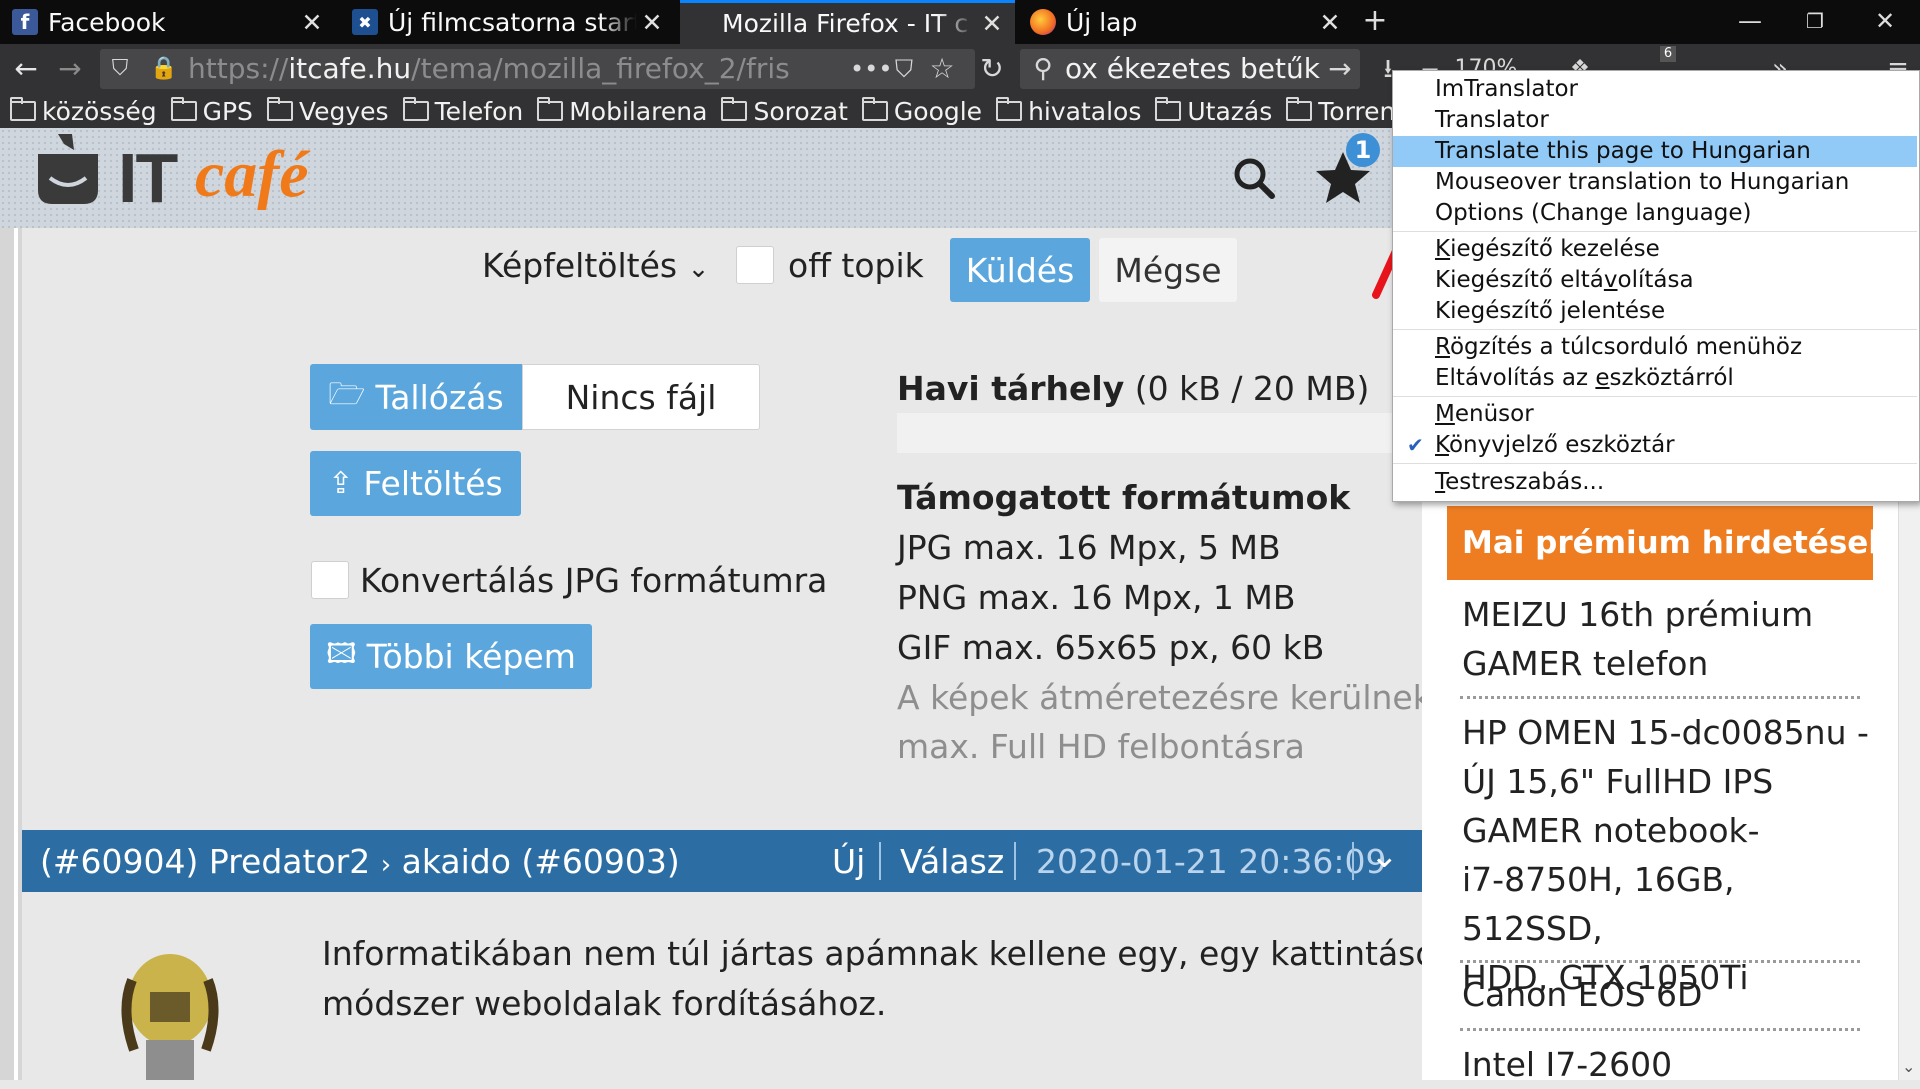 This screenshot has height=1089, width=1920. I want to click on page-actions-icon: •••, so click(871, 69).